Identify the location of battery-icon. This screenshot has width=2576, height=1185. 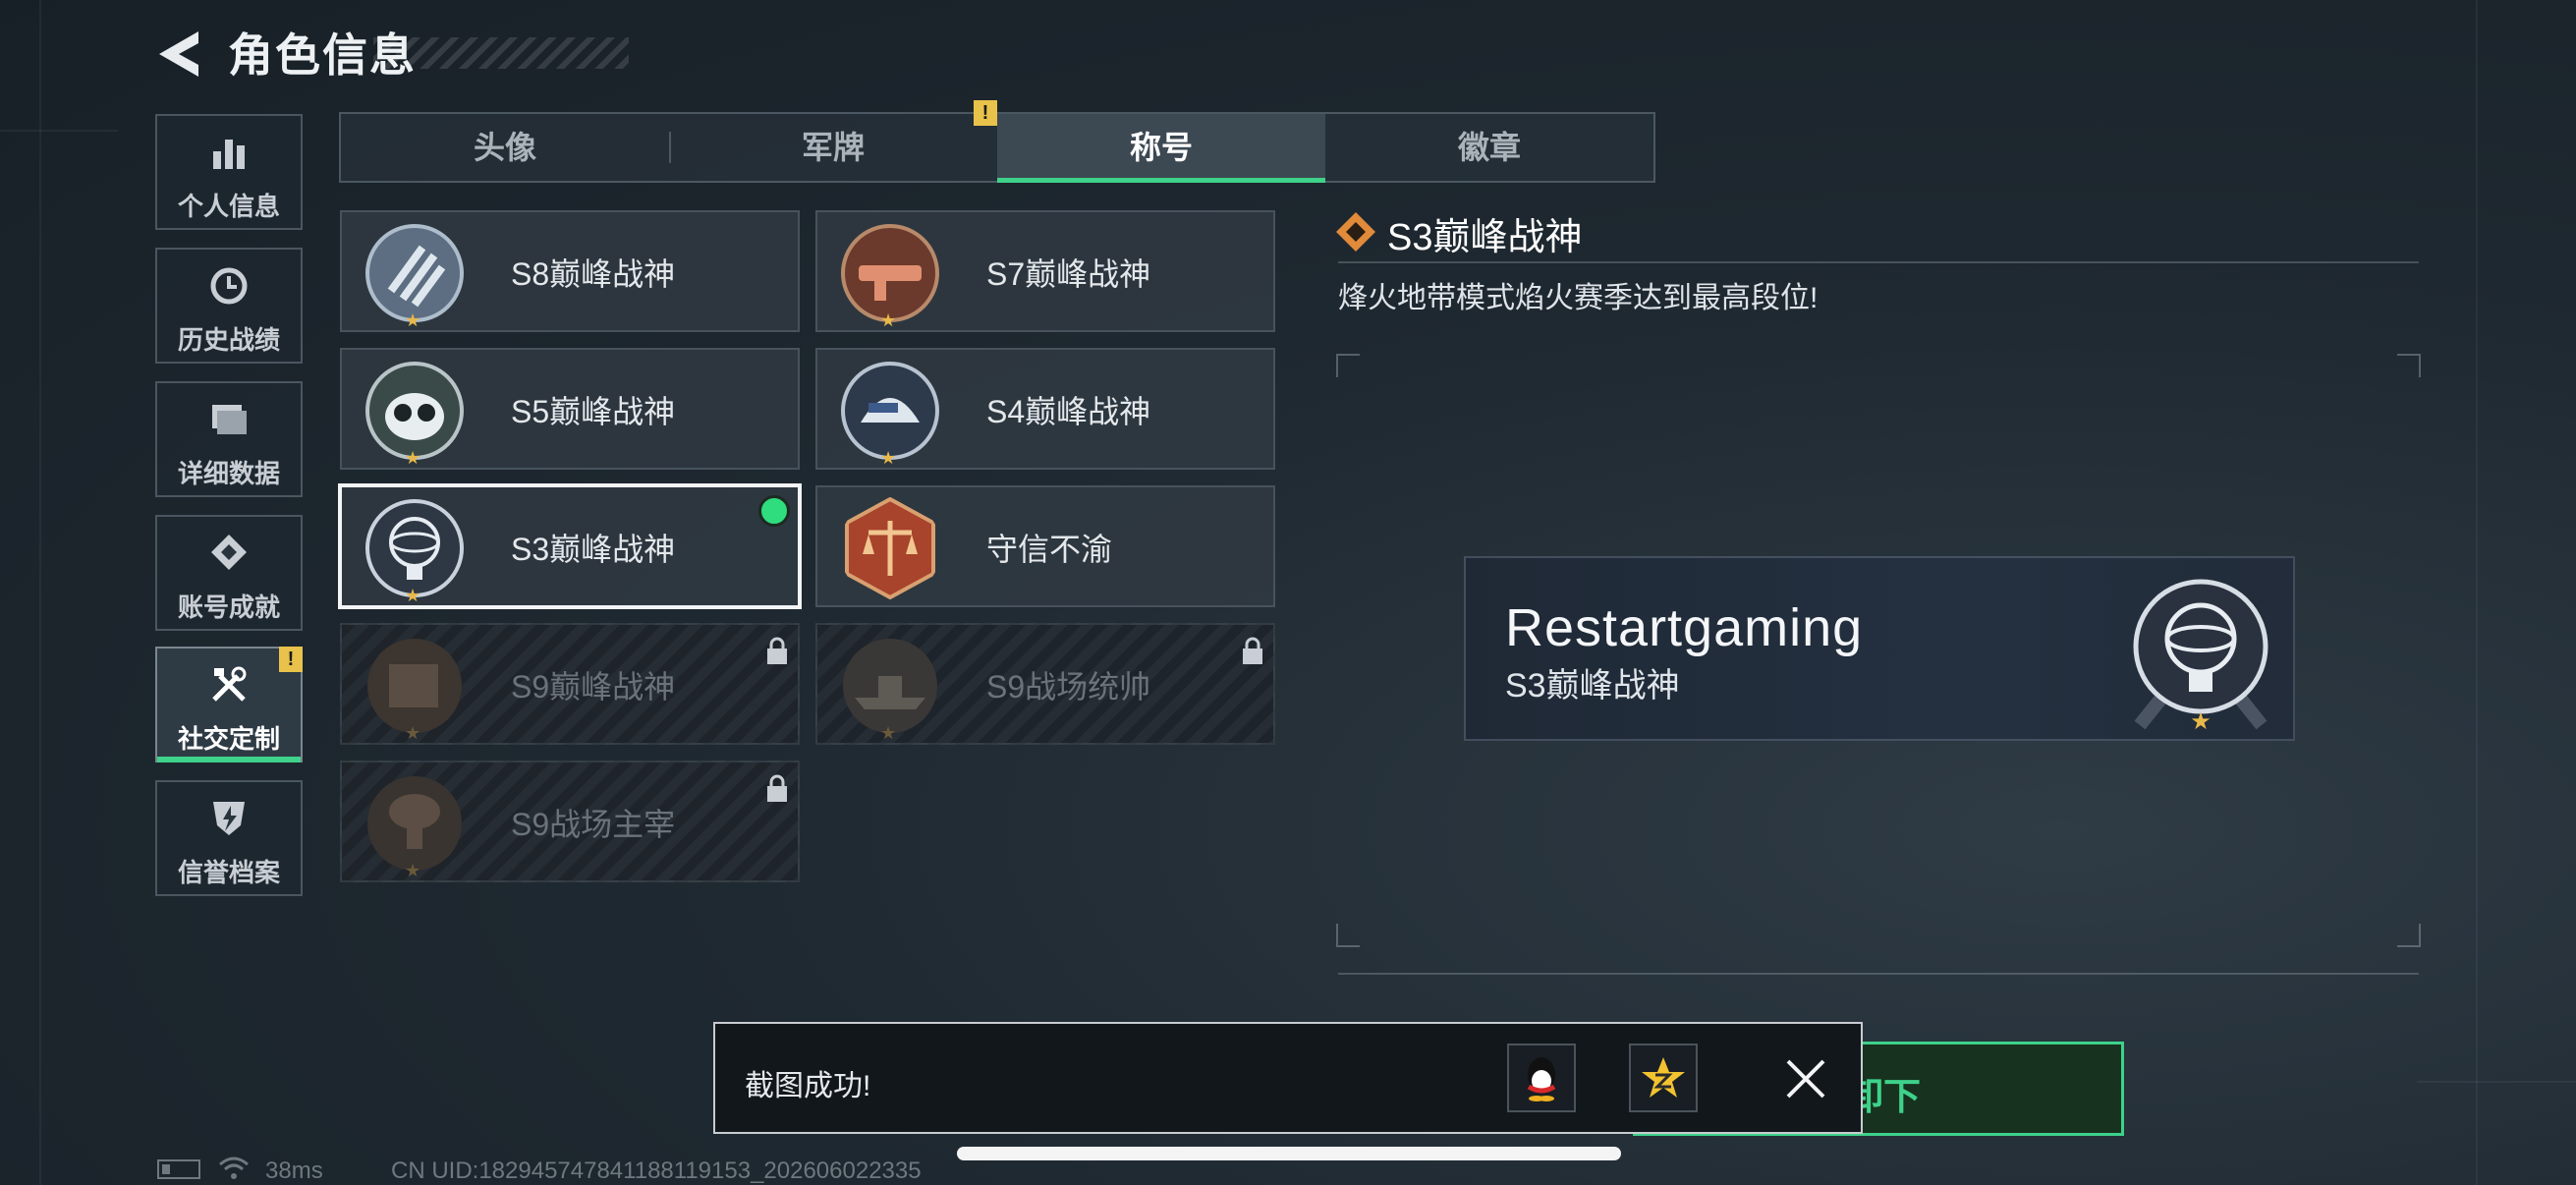
(178, 1169).